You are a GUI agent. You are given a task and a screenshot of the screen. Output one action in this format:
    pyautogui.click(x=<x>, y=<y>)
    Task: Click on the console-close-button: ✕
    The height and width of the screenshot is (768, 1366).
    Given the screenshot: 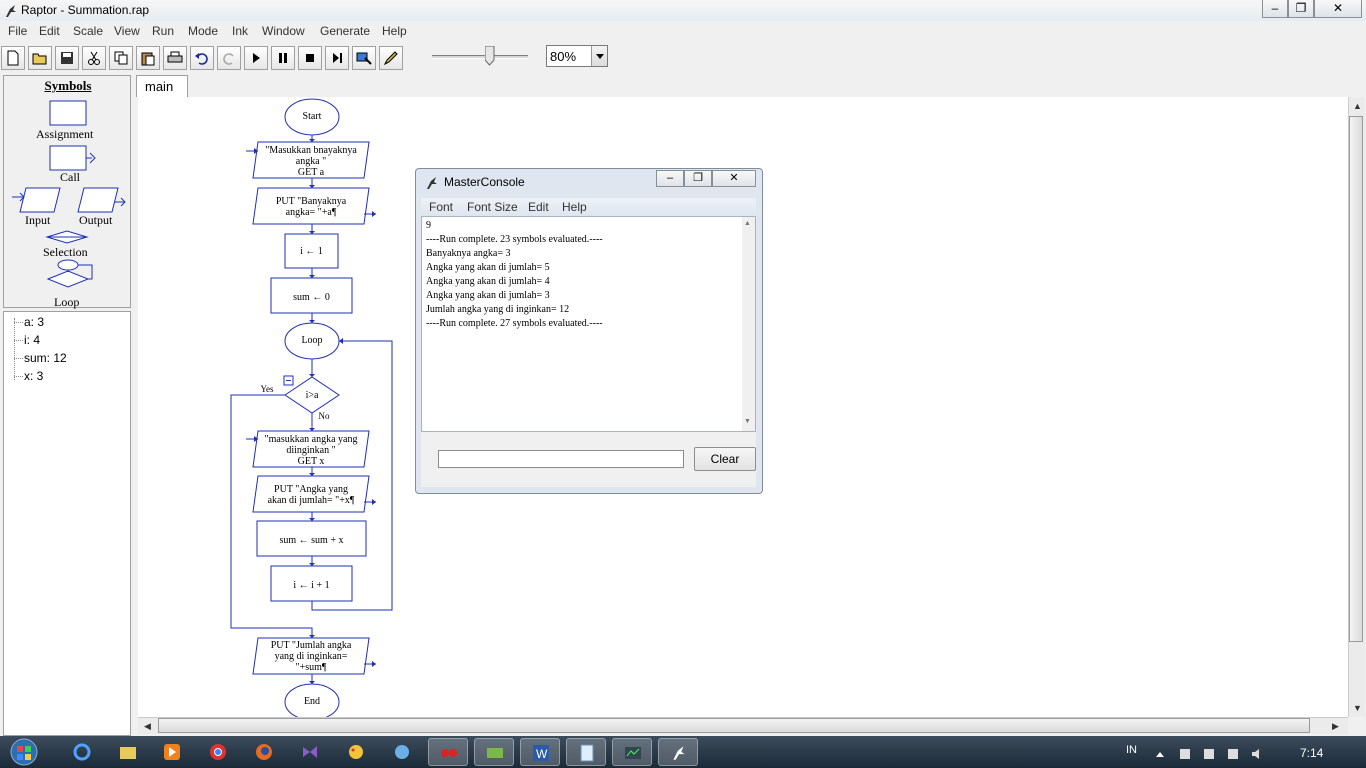 What is the action you would take?
    pyautogui.click(x=734, y=178)
    